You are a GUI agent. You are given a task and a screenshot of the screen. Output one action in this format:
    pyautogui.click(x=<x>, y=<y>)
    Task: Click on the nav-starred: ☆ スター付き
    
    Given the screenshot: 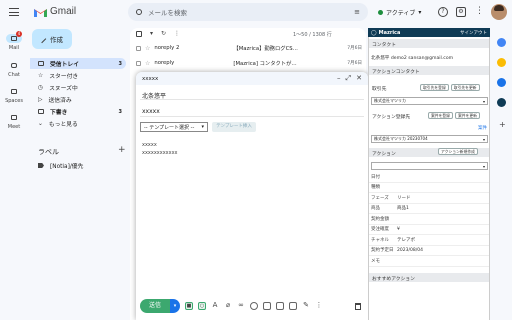 What is the action you would take?
    pyautogui.click(x=78, y=75)
    